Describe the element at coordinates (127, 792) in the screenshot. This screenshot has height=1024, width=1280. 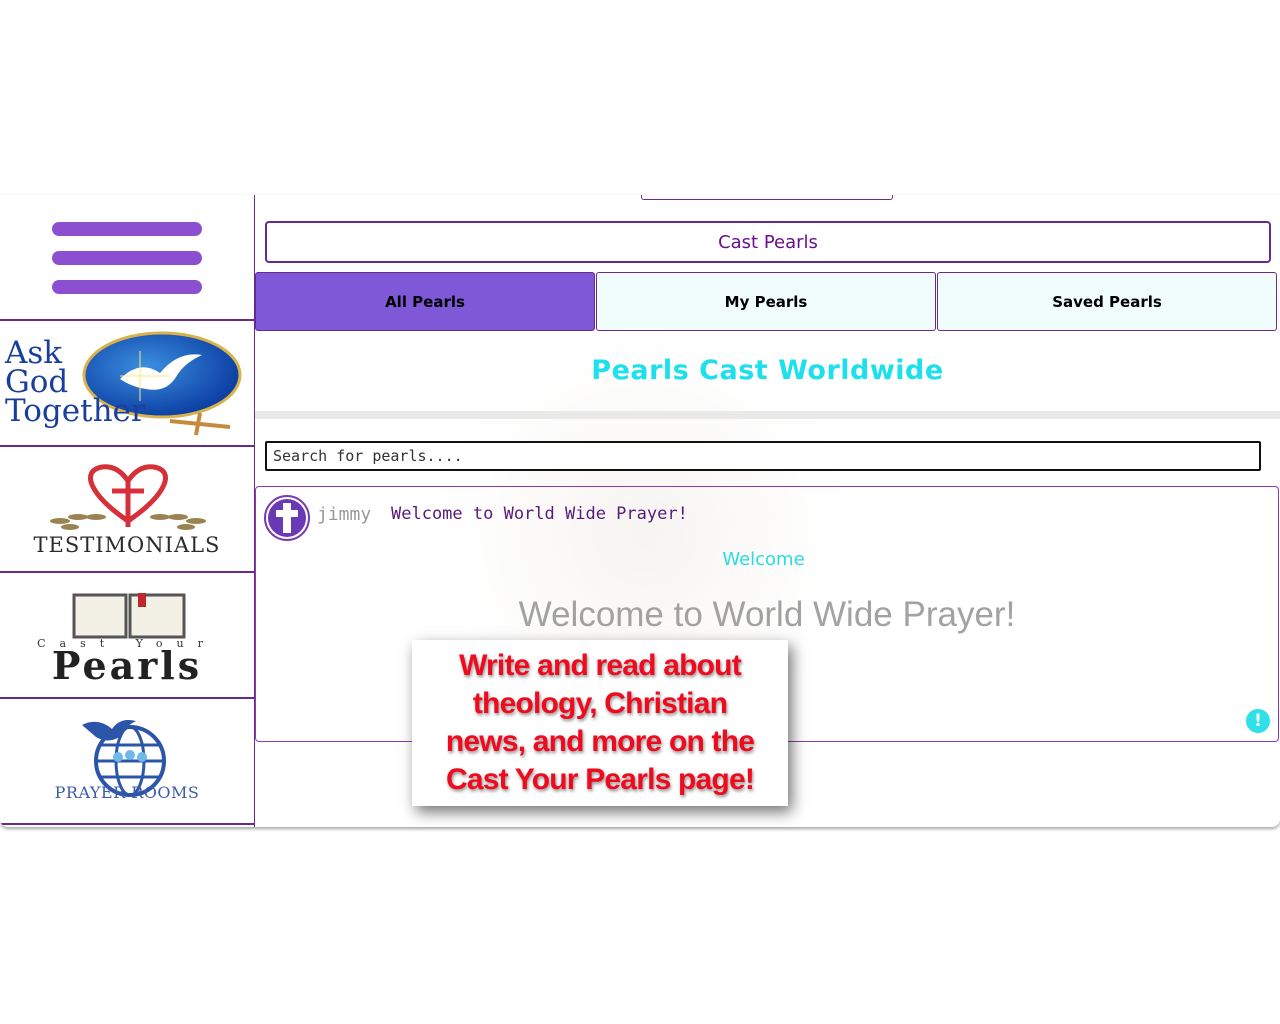
I see `prayer-rooms-label: PRAYER ROOMS` at that location.